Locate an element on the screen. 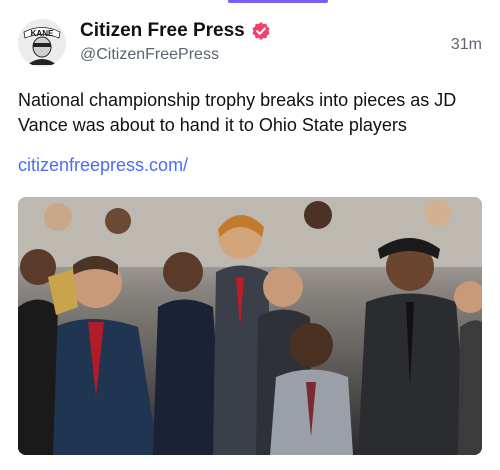 The height and width of the screenshot is (470, 500). post-link: citizenfreepress.com/ is located at coordinates (103, 165).